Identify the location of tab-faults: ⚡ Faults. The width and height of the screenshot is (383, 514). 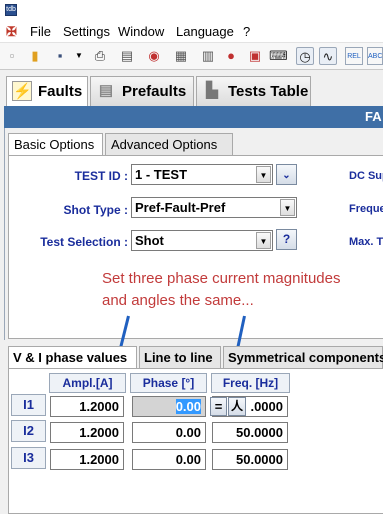
(47, 91).